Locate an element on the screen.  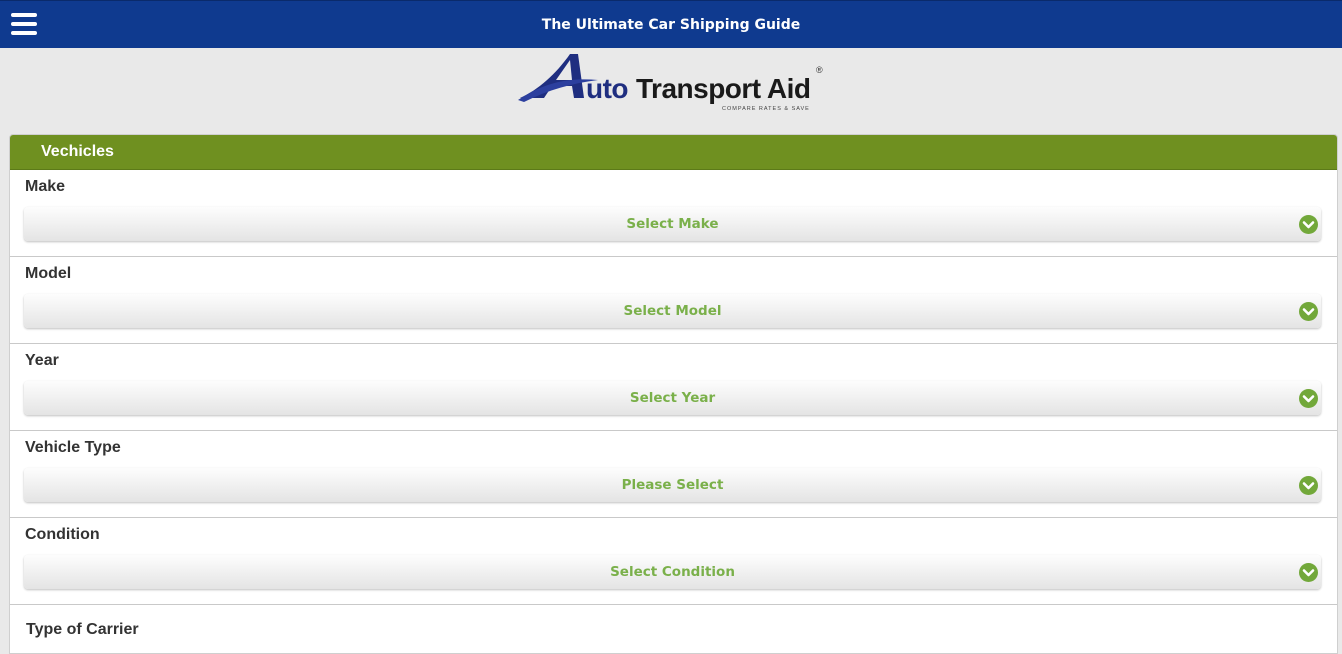
make-select: Select Make is located at coordinates (672, 224).